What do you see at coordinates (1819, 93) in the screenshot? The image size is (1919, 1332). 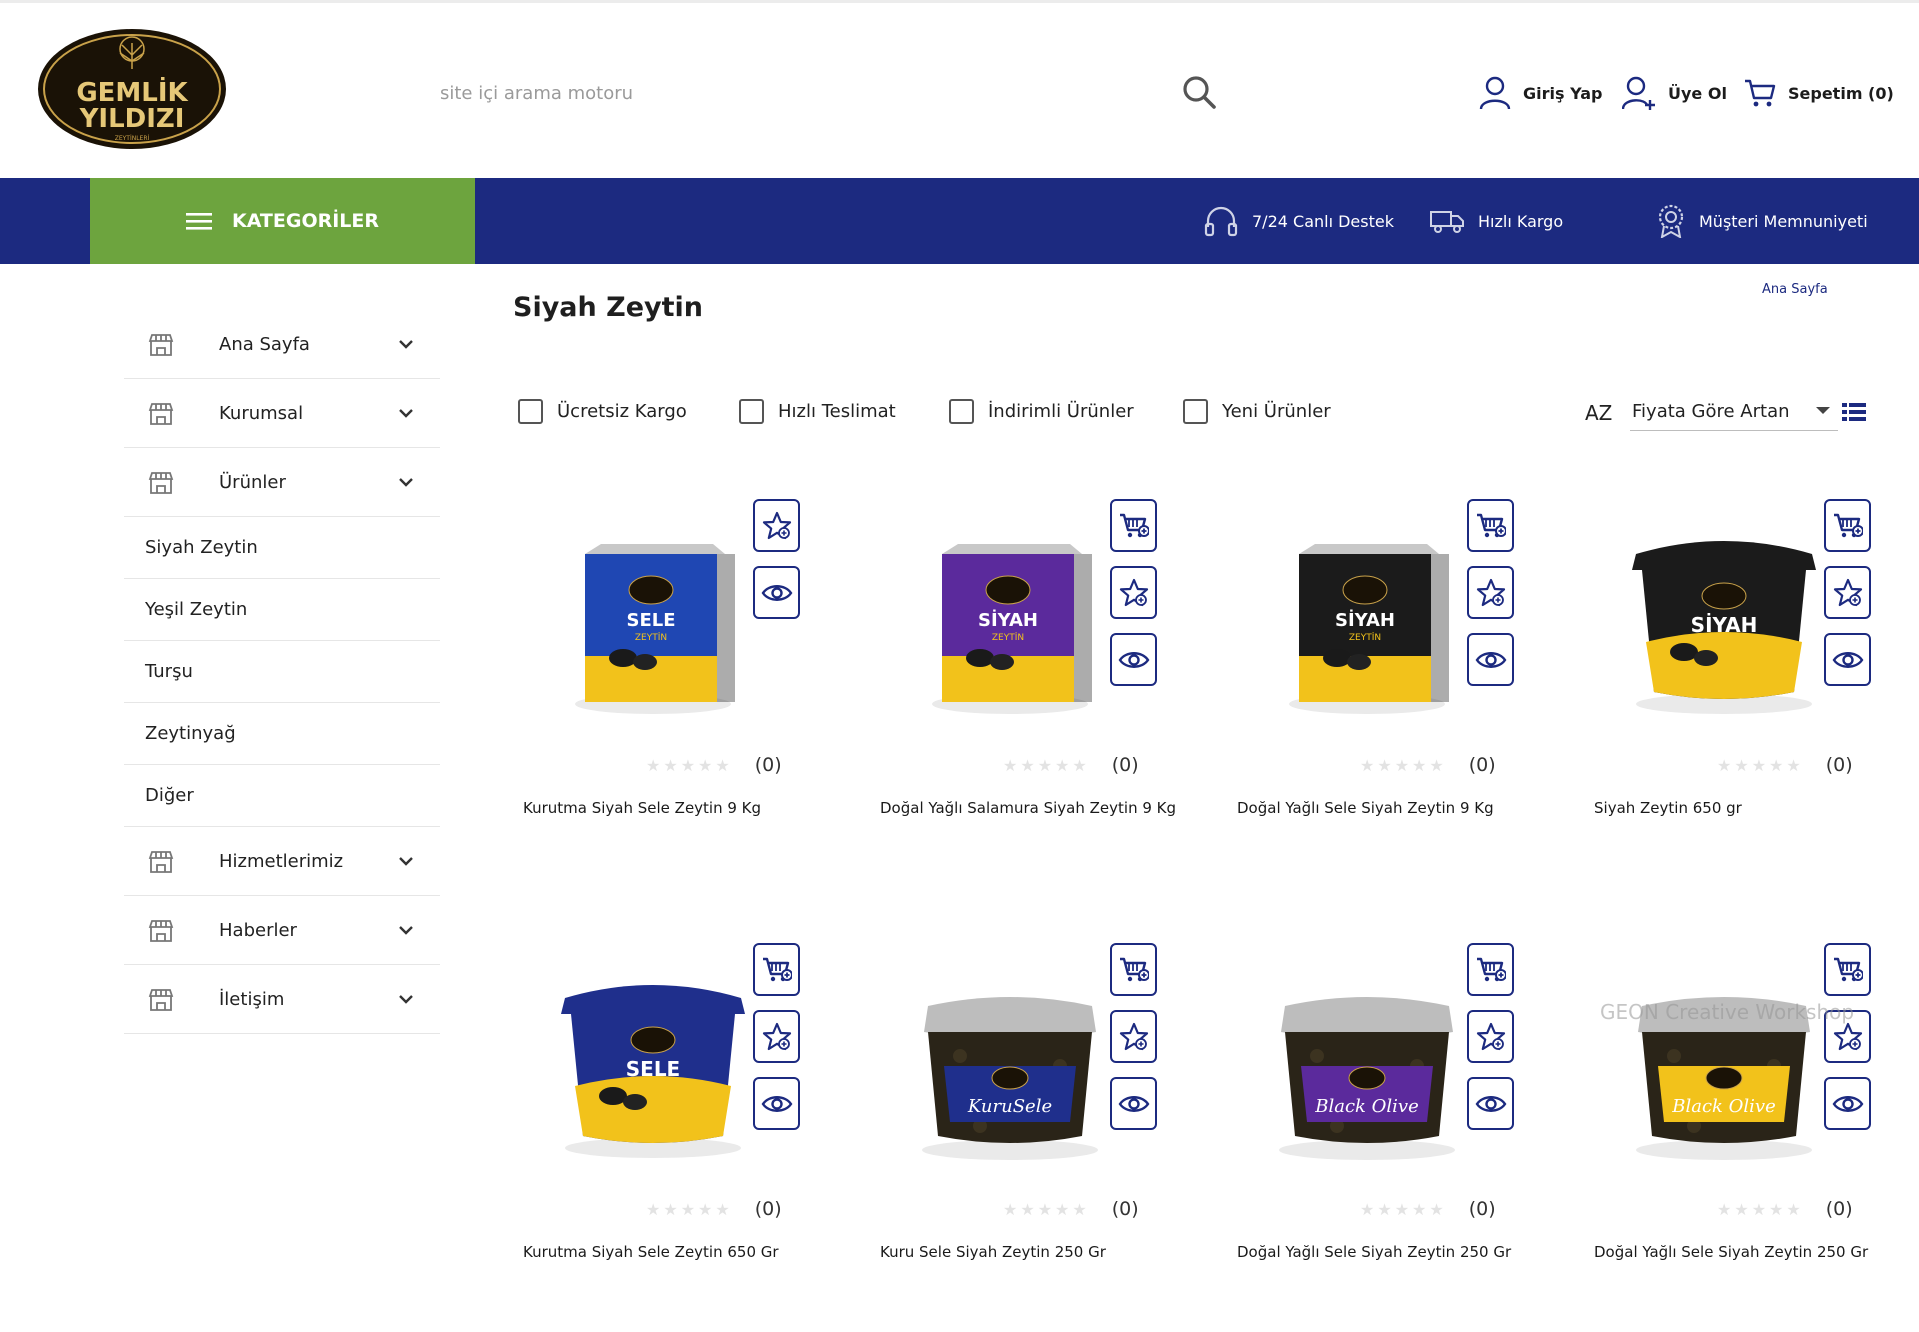 I see `cart-link: Sepetim (0)` at bounding box center [1819, 93].